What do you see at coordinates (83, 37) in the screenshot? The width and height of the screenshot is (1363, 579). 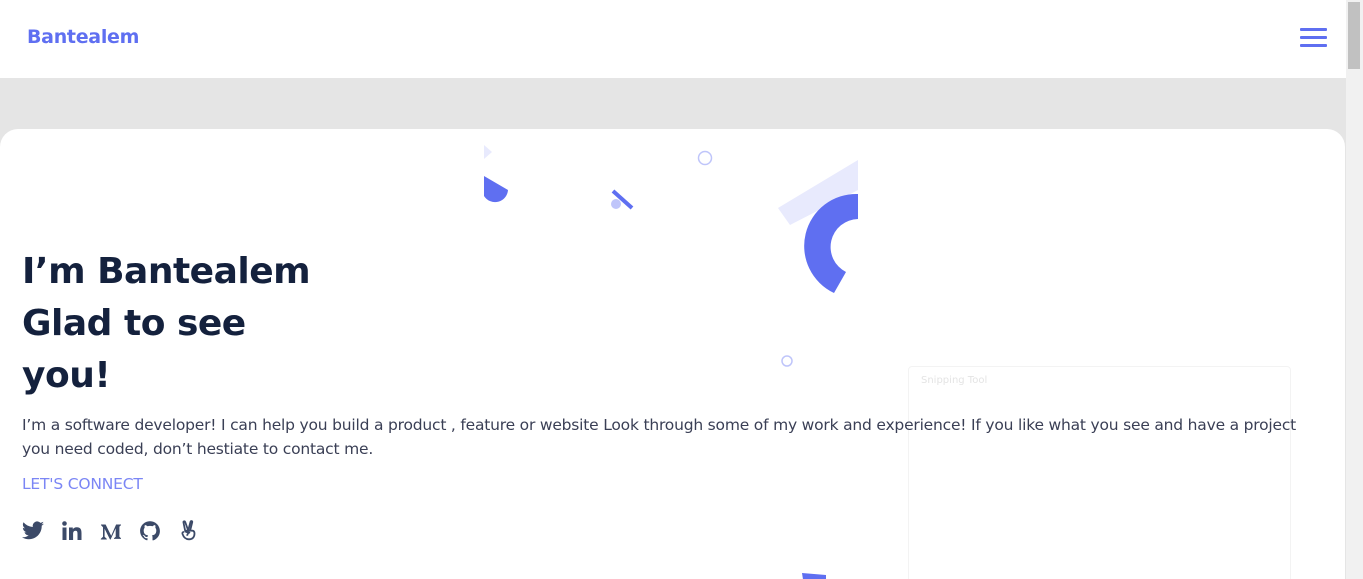 I see `brand-logo: Bantealem` at bounding box center [83, 37].